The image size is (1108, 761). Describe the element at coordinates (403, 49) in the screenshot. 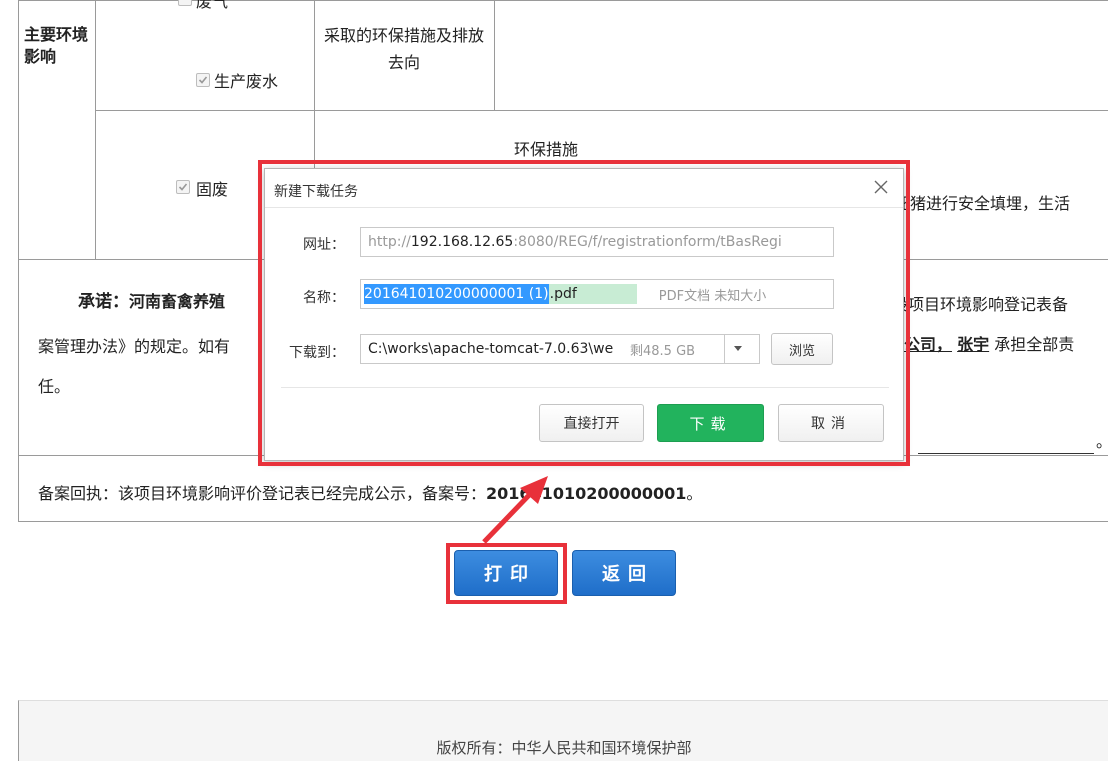

I see `measures-header: 采取的环保措施及排放去向` at that location.